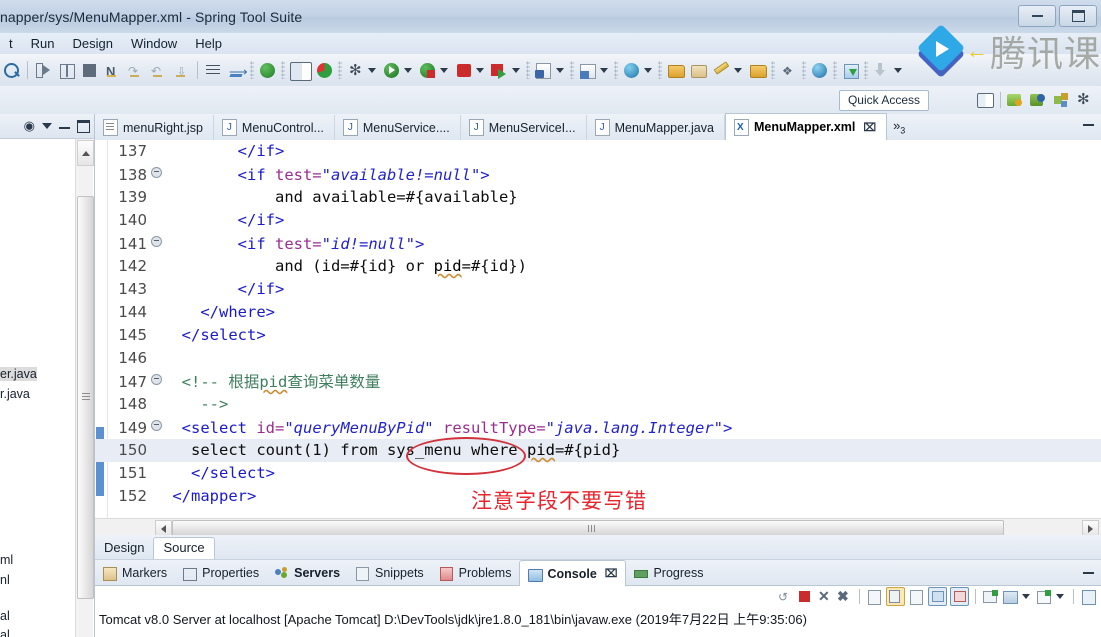 This screenshot has width=1101, height=637. What do you see at coordinates (1060, 596) in the screenshot?
I see `pin-view-dropdown-arrow` at bounding box center [1060, 596].